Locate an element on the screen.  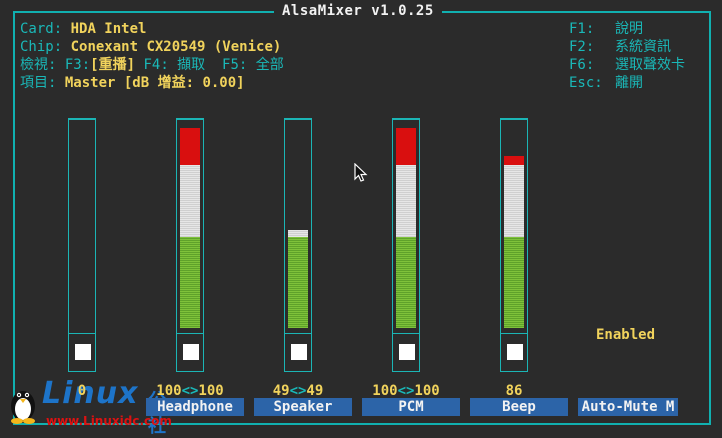
volume-value: 86 is located at coordinates (514, 391).